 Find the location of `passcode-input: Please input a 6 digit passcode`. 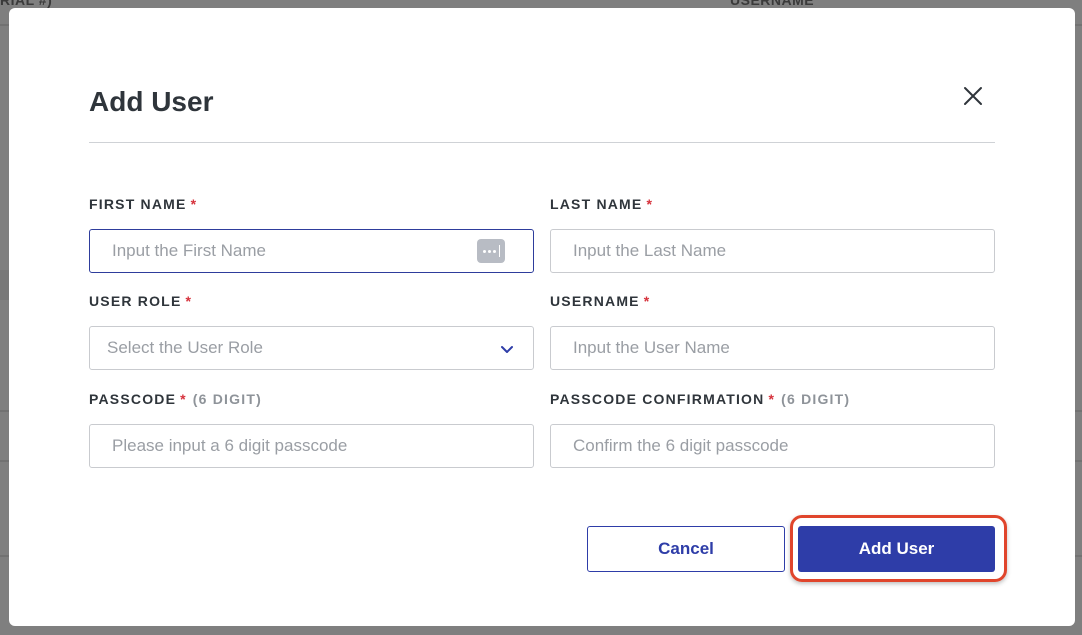

passcode-input: Please input a 6 digit passcode is located at coordinates (311, 446).